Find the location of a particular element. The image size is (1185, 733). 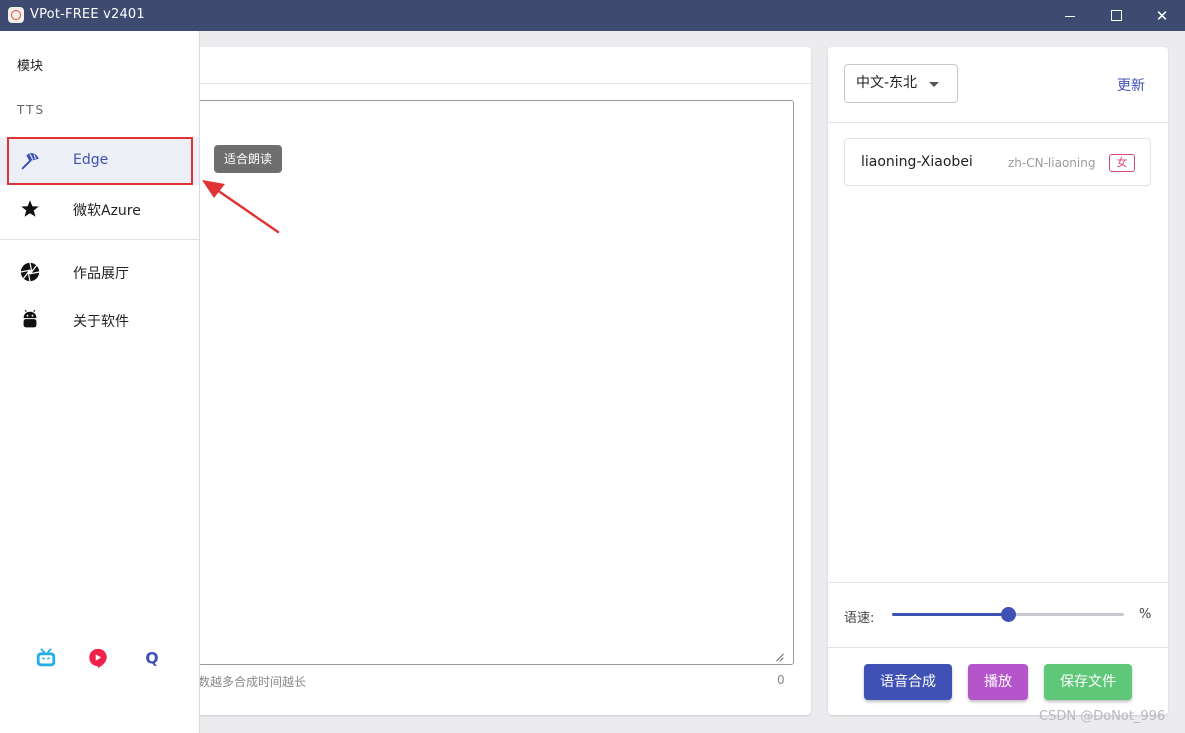

nav-item-azure: 微软Azure is located at coordinates (99, 209).